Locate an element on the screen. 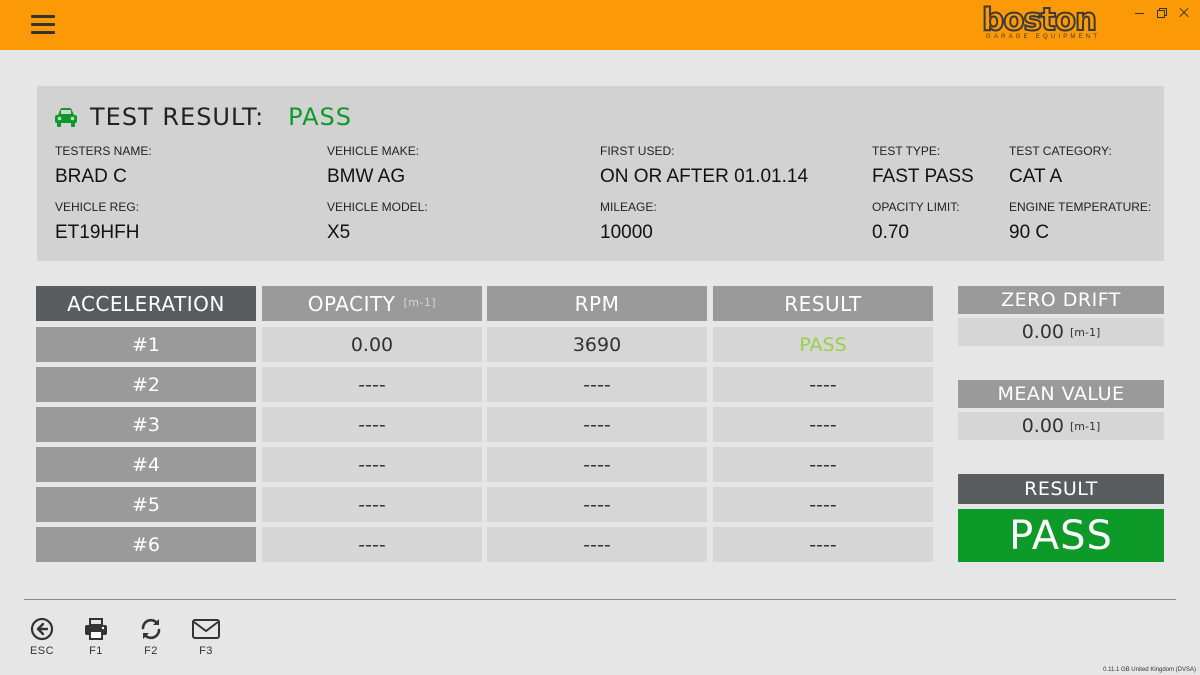 This screenshot has width=1200, height=675. email-button: F3 is located at coordinates (206, 637).